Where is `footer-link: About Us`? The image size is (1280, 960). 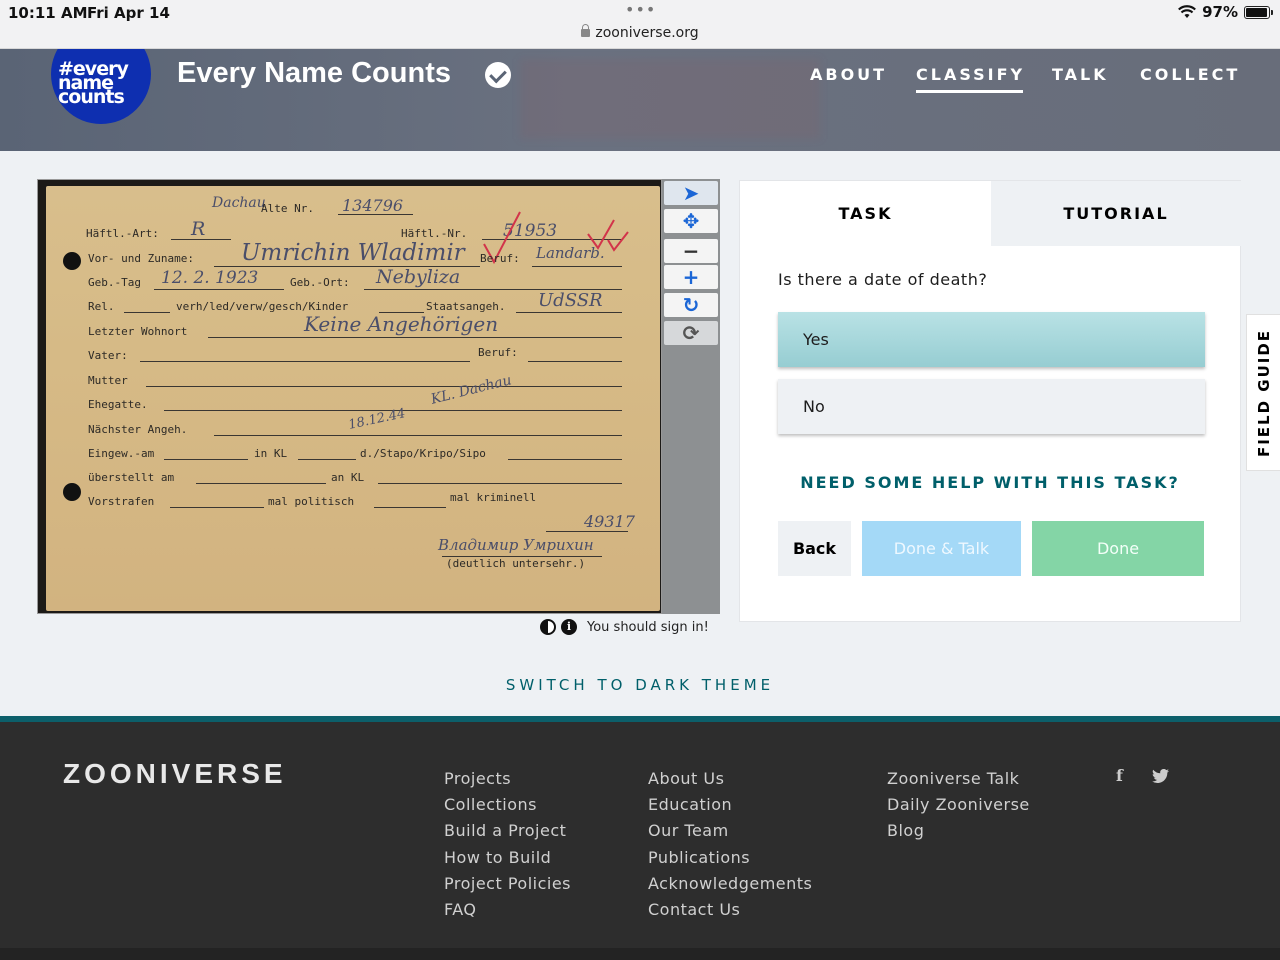 footer-link: About Us is located at coordinates (730, 779).